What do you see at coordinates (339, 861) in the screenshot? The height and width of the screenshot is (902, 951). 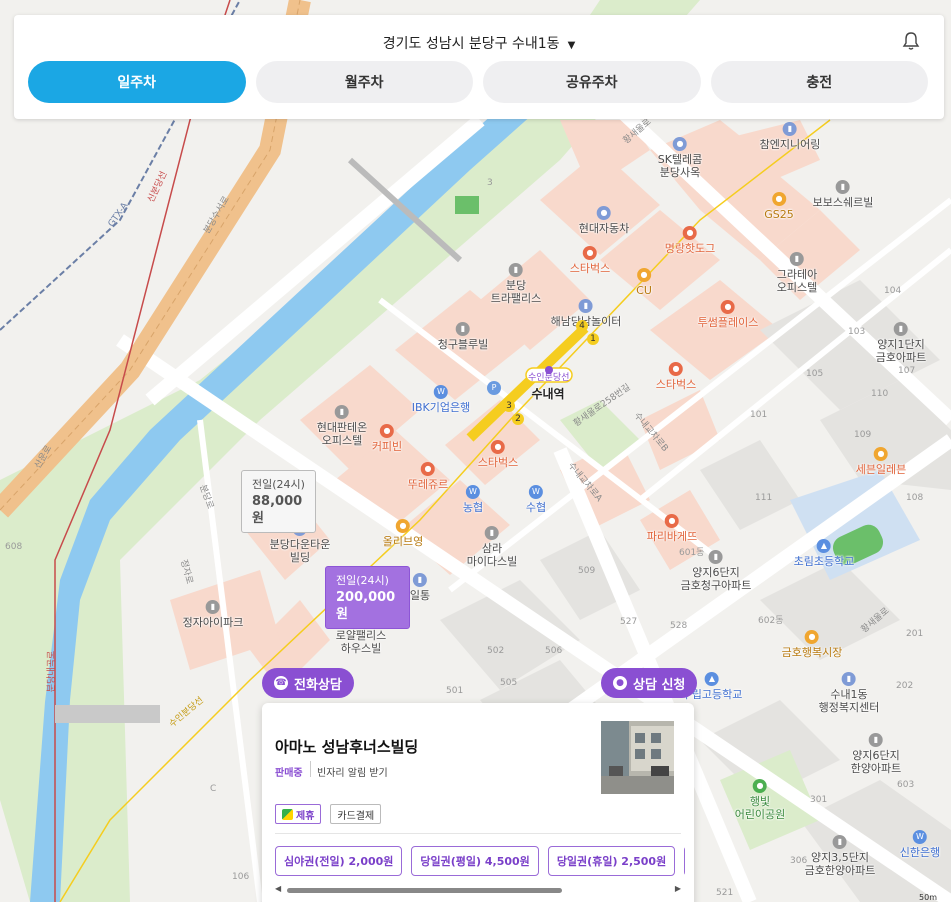 I see `ticket-option: 심야권(전일) 2,000원` at bounding box center [339, 861].